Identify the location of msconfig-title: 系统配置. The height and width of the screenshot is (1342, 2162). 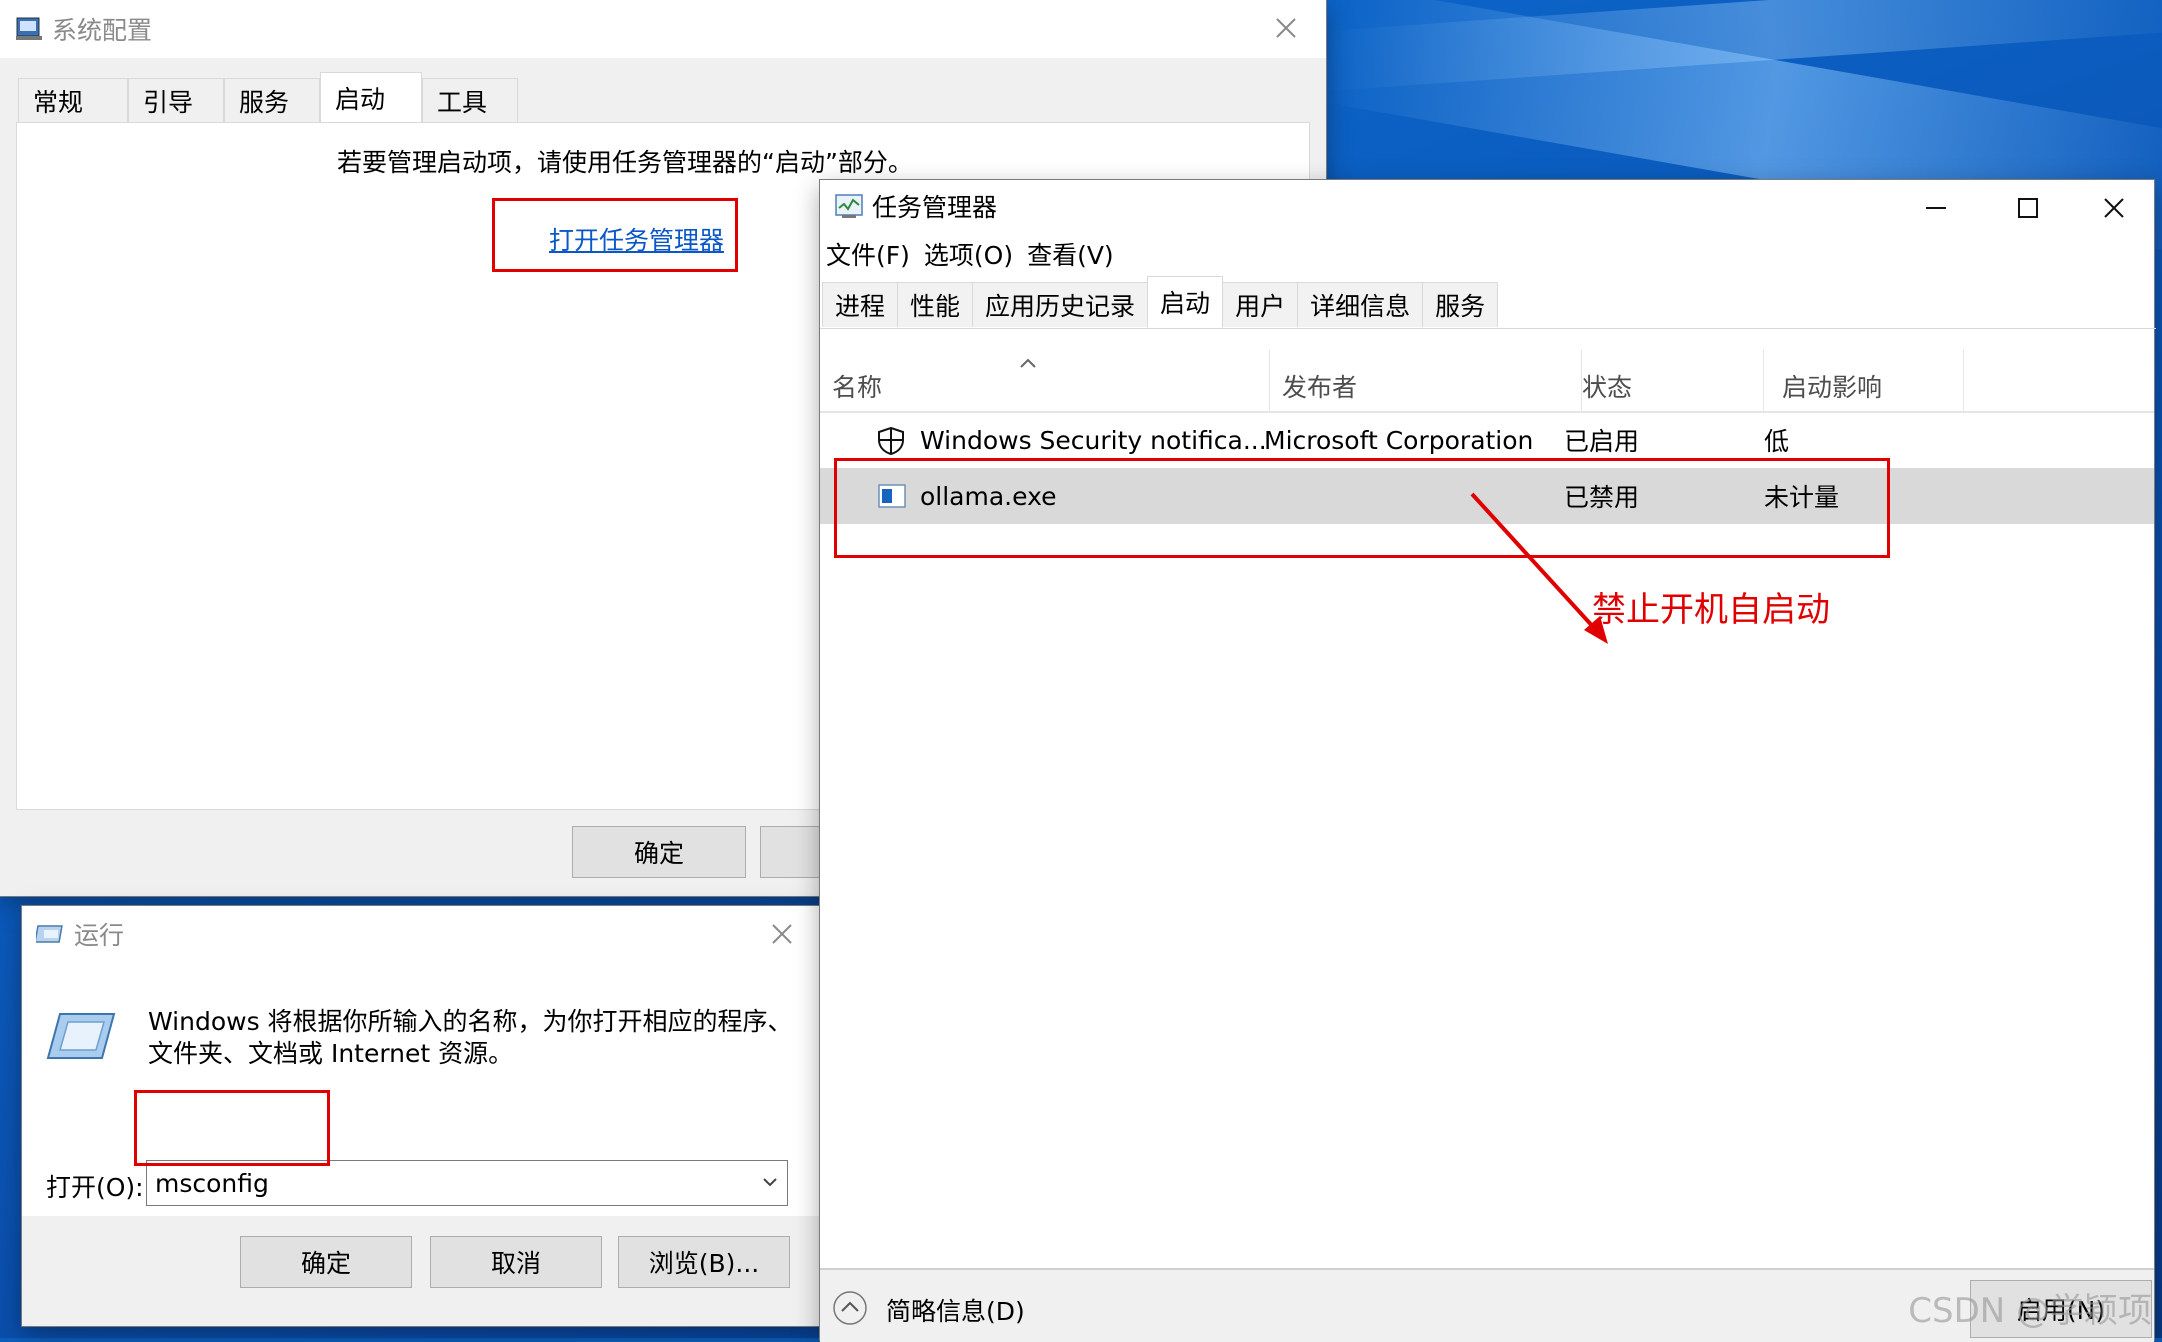
(102, 30).